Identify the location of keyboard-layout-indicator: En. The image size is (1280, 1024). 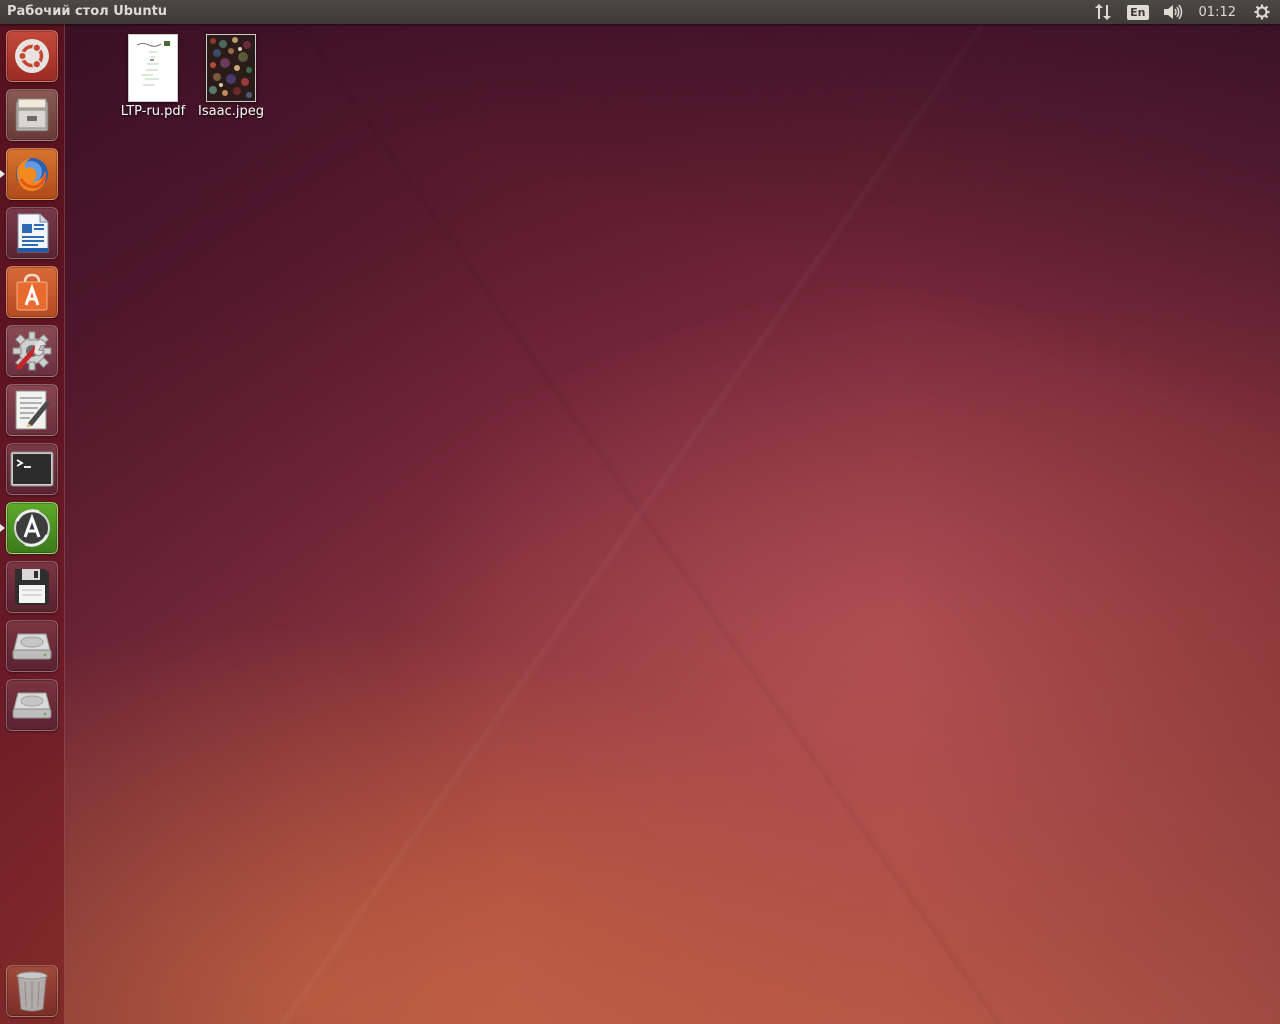
(1137, 12).